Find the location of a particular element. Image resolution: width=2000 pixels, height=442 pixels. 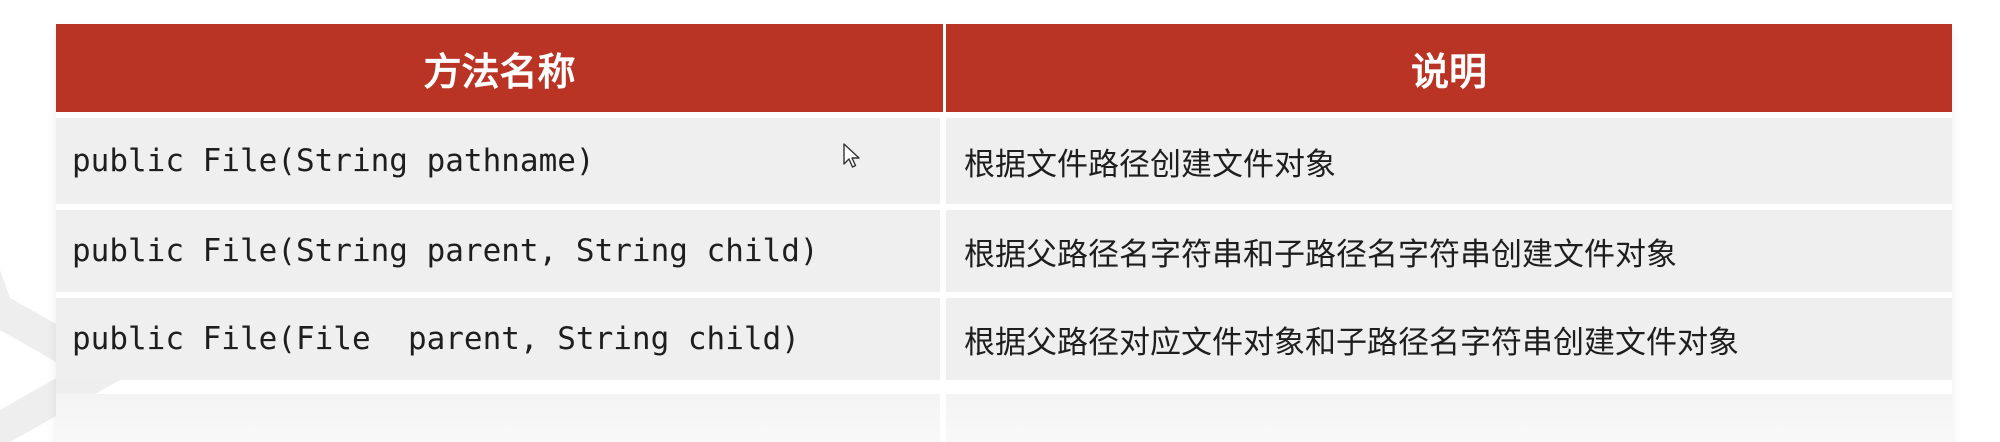

method-cell: public File(File parent, String child) is located at coordinates (501, 339).